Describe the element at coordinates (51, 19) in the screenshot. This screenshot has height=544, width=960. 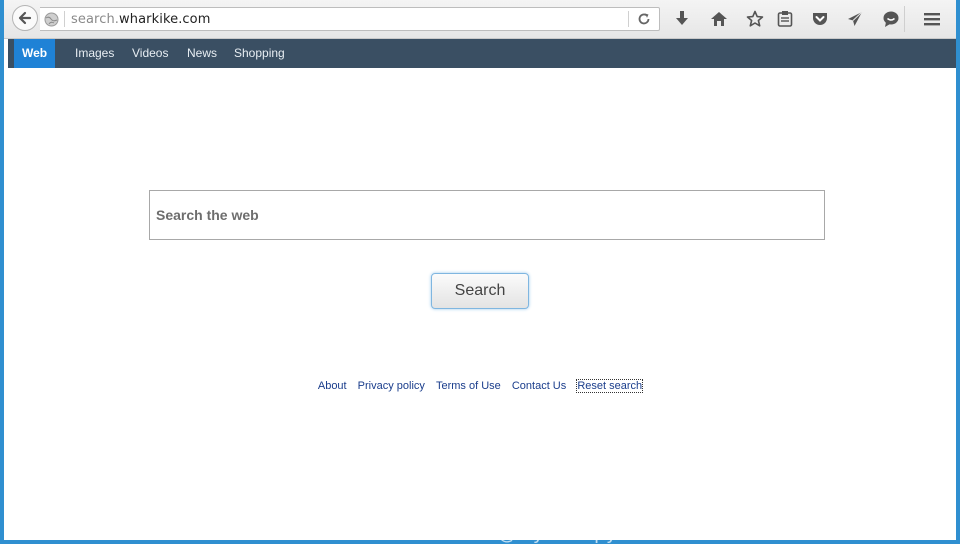
I see `globe-icon` at that location.